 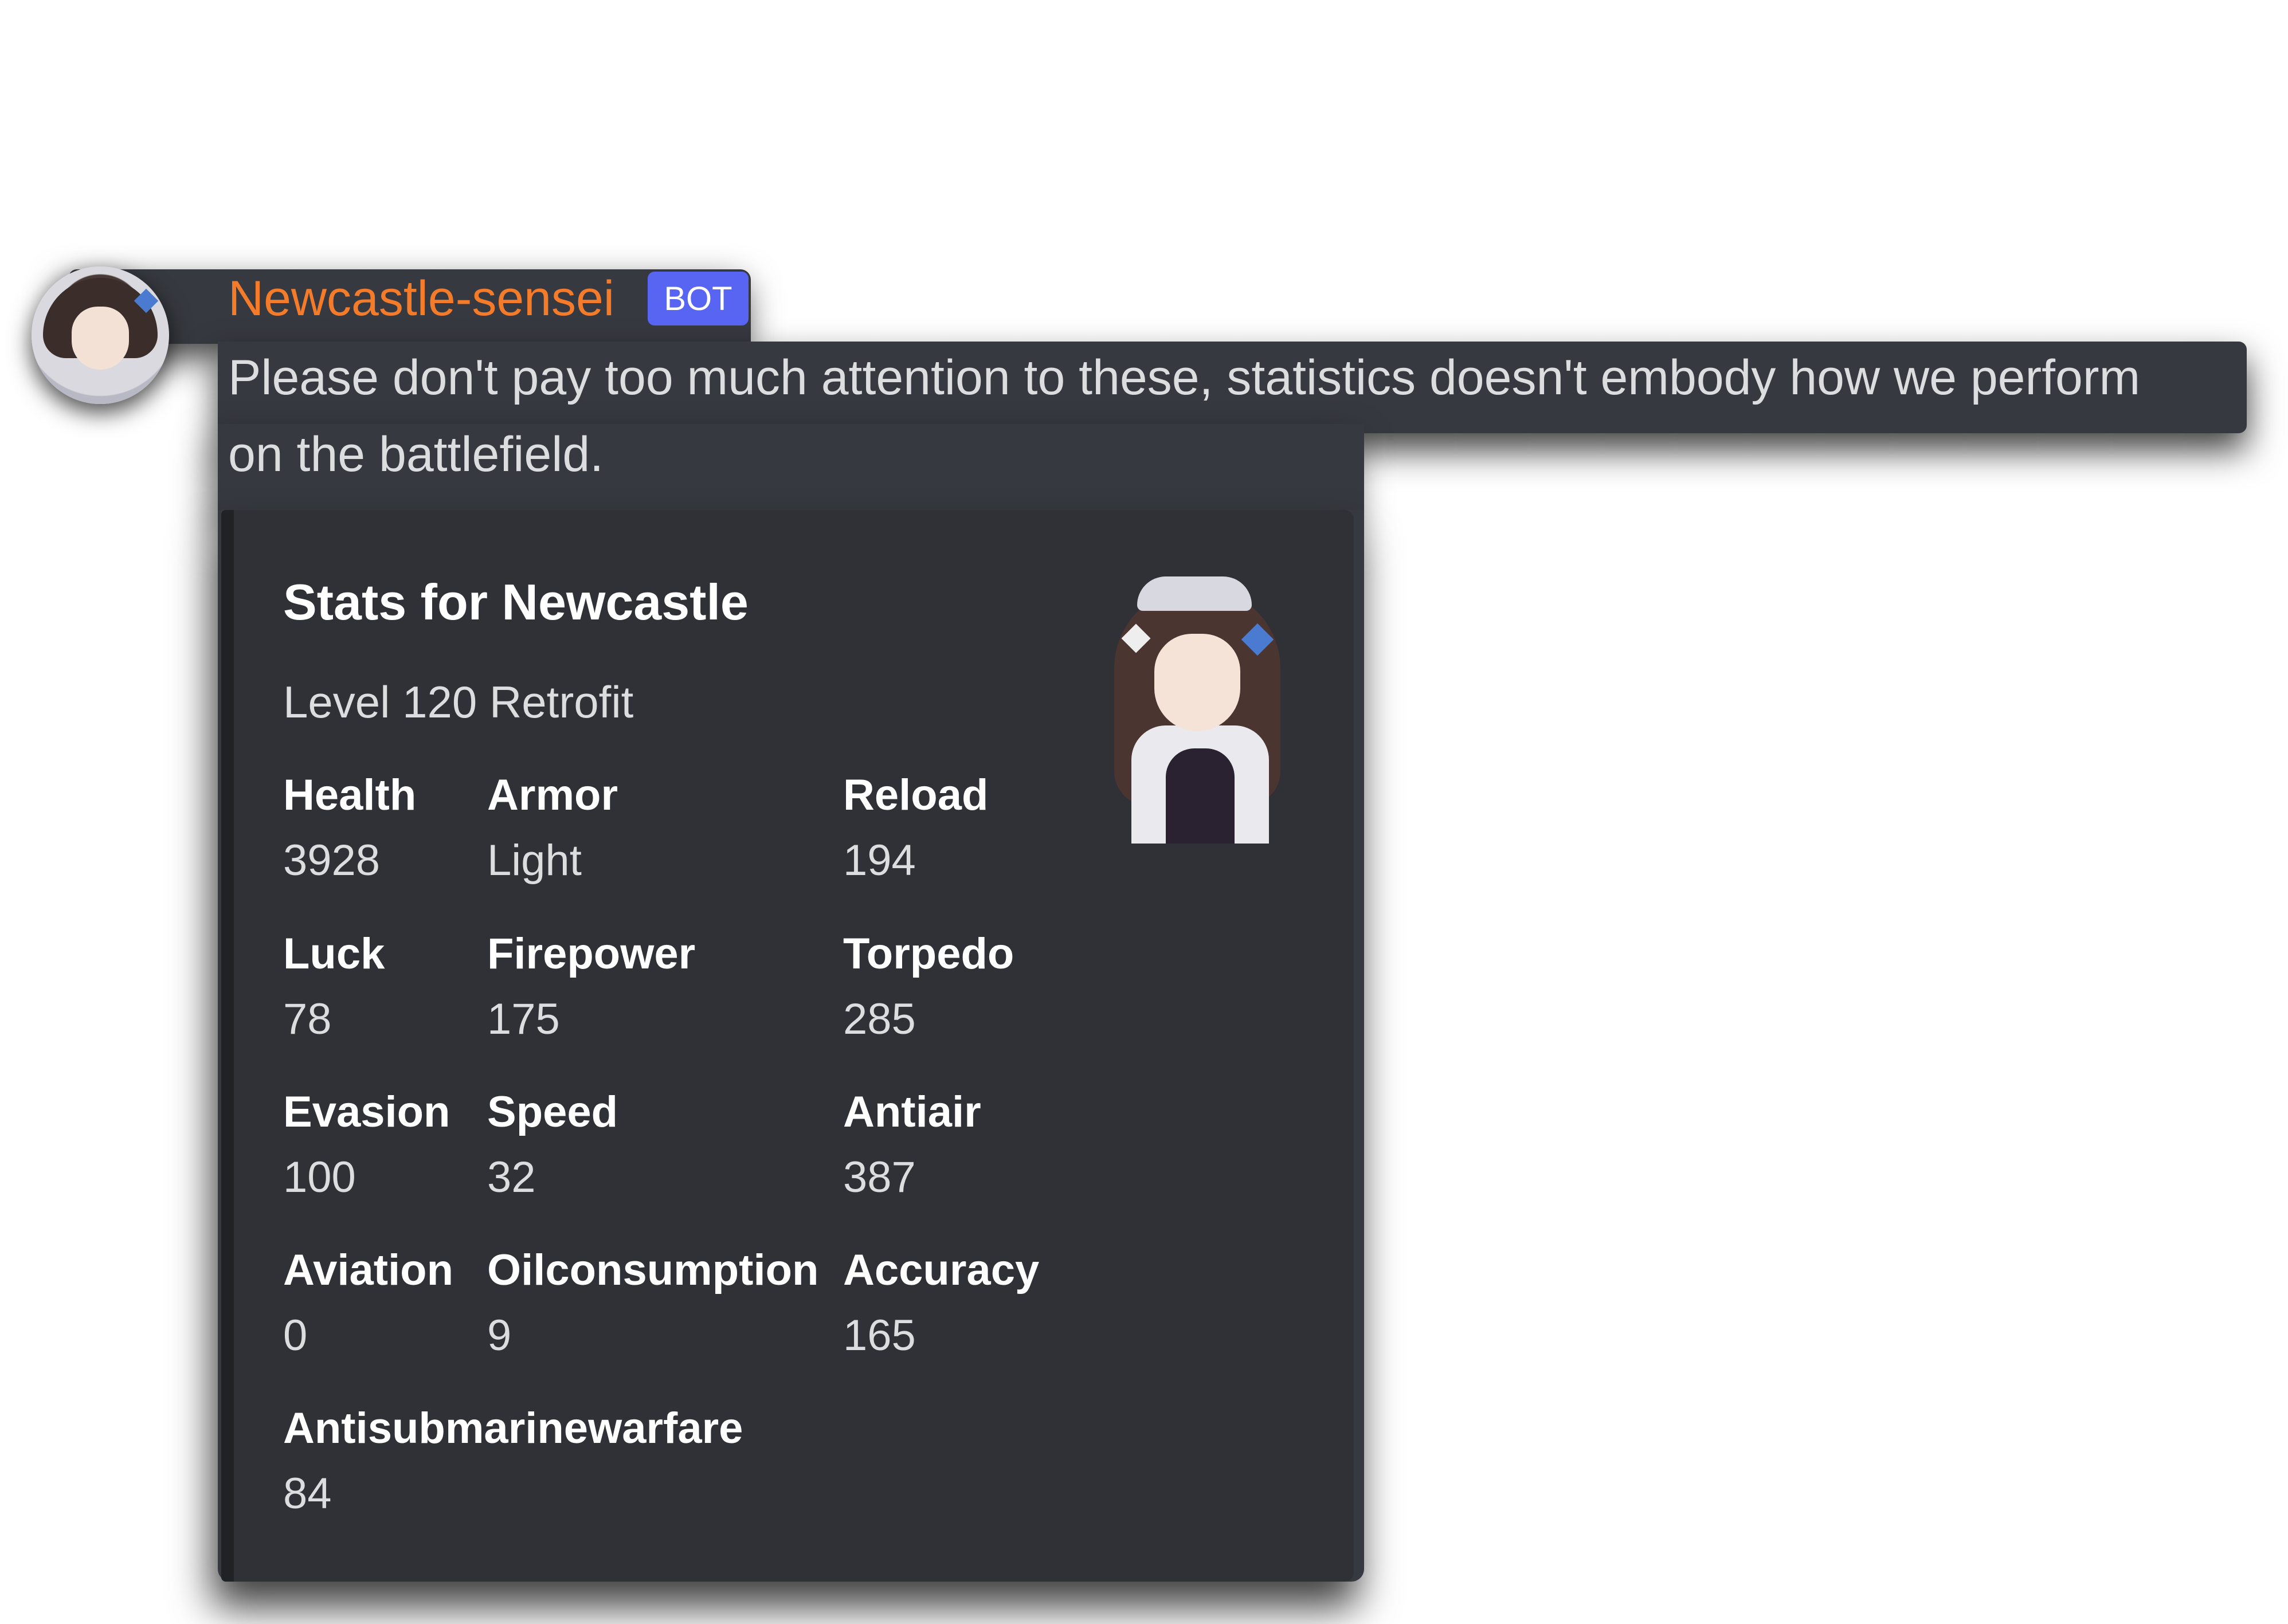 I want to click on field-name: Evasion, so click(x=366, y=1112).